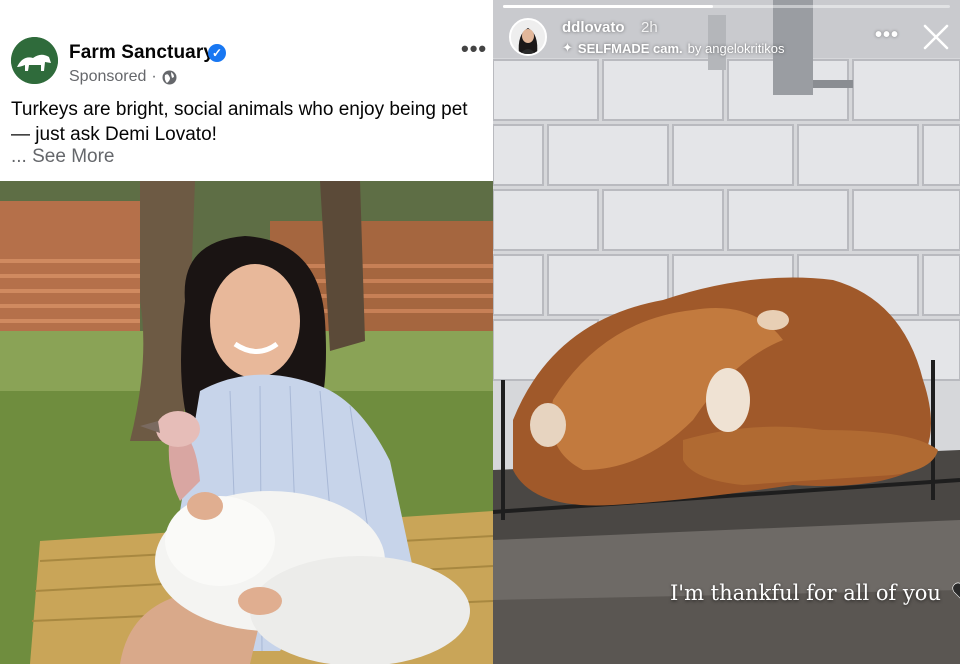  Describe the element at coordinates (107, 77) in the screenshot. I see `sponsored-label: Sponsored` at that location.